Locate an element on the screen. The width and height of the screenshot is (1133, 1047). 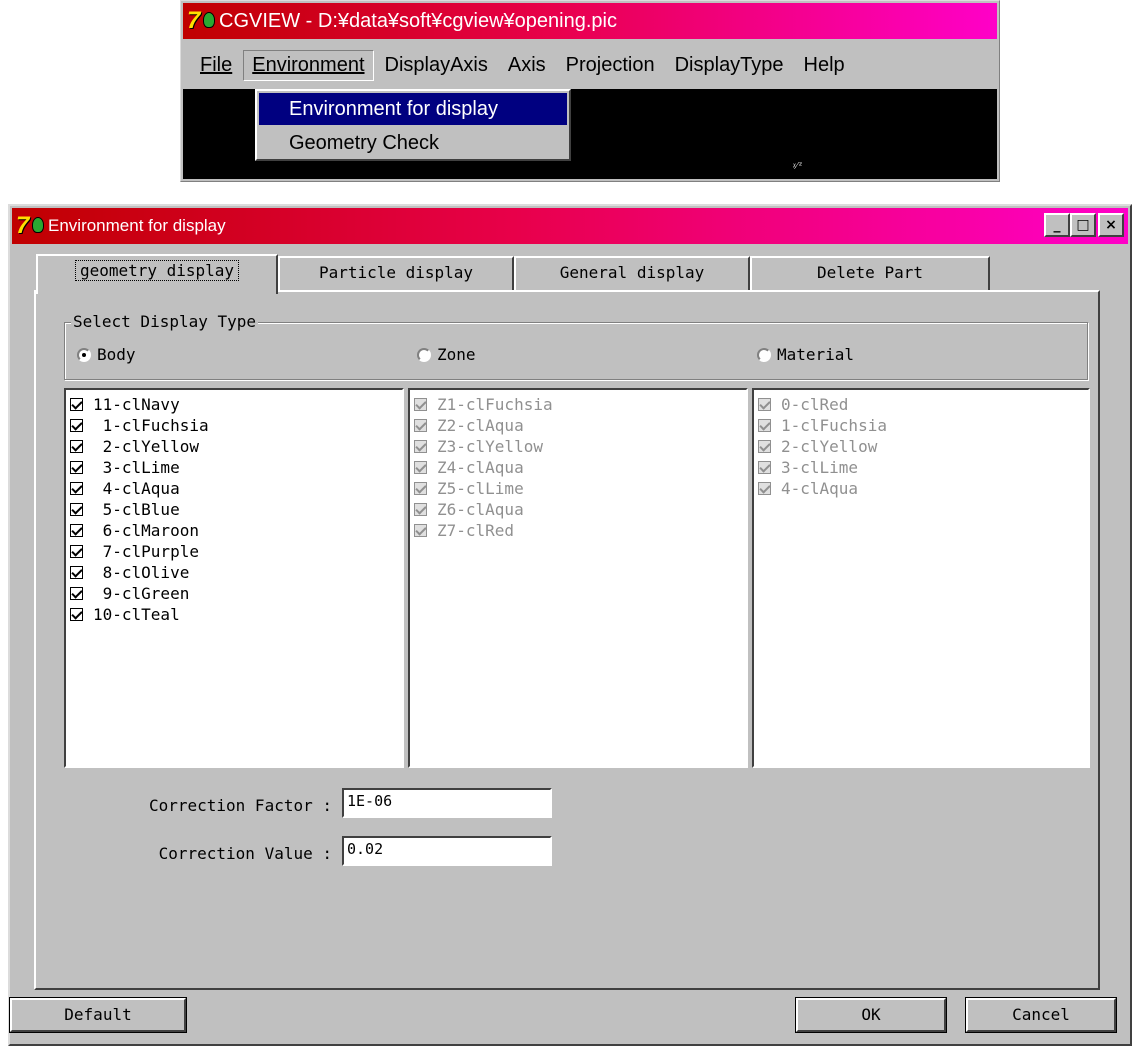
list-item-label: 9-clGreen is located at coordinates (141, 593).